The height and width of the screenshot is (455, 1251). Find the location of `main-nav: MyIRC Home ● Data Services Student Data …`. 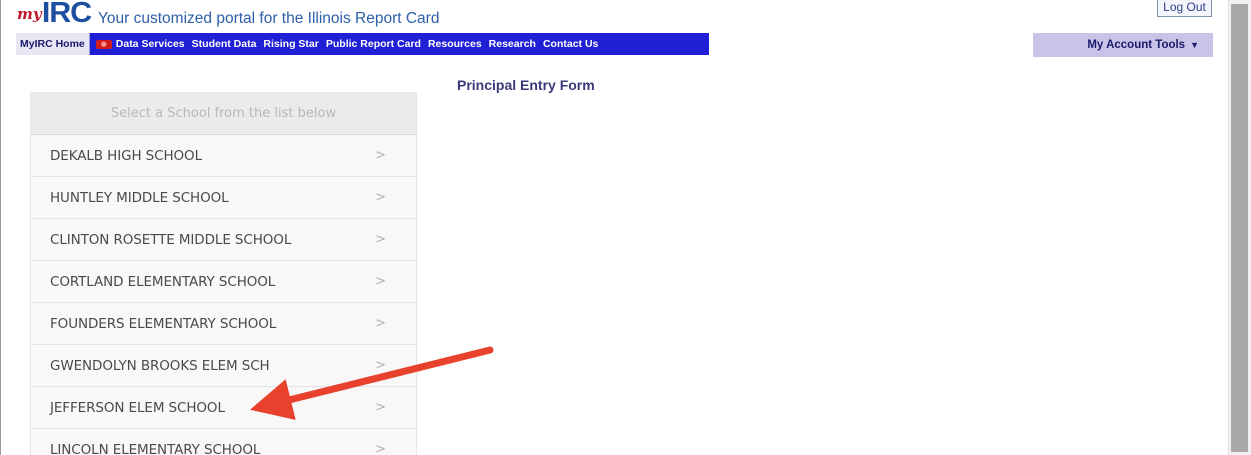

main-nav: MyIRC Home ● Data Services Student Data … is located at coordinates (362, 44).